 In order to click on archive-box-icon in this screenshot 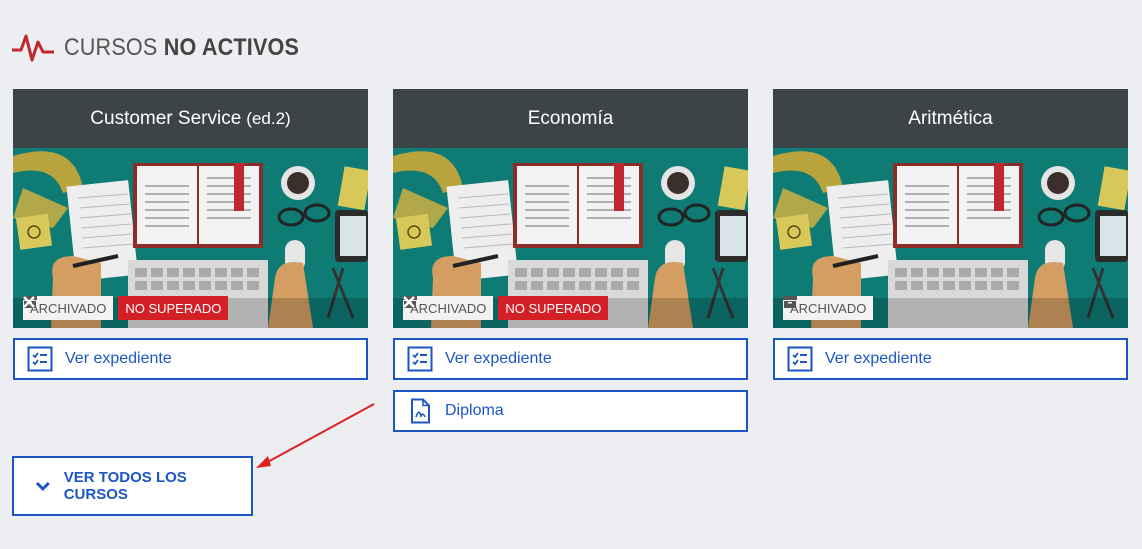, I will do `click(790, 302)`.